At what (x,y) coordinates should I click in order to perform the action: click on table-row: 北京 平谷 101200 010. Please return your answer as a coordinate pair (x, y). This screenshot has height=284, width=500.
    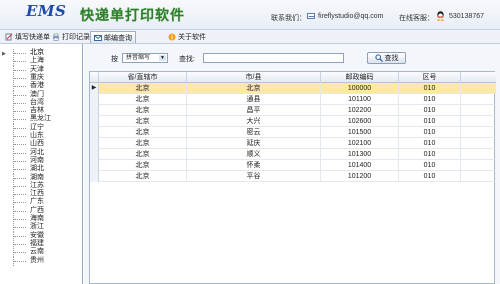
    Looking at the image, I should click on (293, 176).